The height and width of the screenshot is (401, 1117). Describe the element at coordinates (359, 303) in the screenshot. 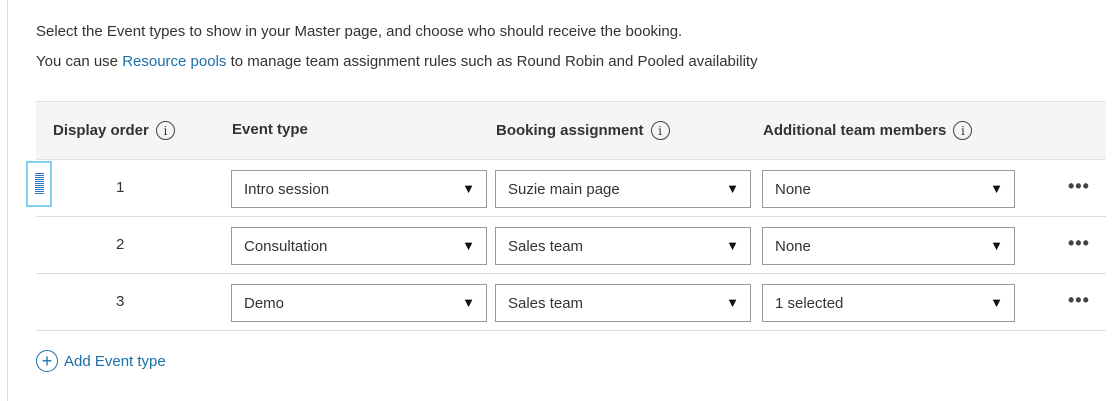

I see `event-type-select: Demo ▼` at that location.